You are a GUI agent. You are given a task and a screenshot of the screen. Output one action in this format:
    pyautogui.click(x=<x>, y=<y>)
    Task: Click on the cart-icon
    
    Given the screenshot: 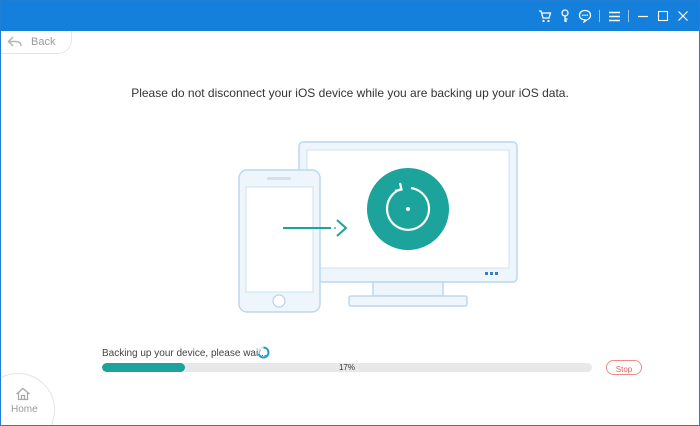 What is the action you would take?
    pyautogui.click(x=545, y=16)
    